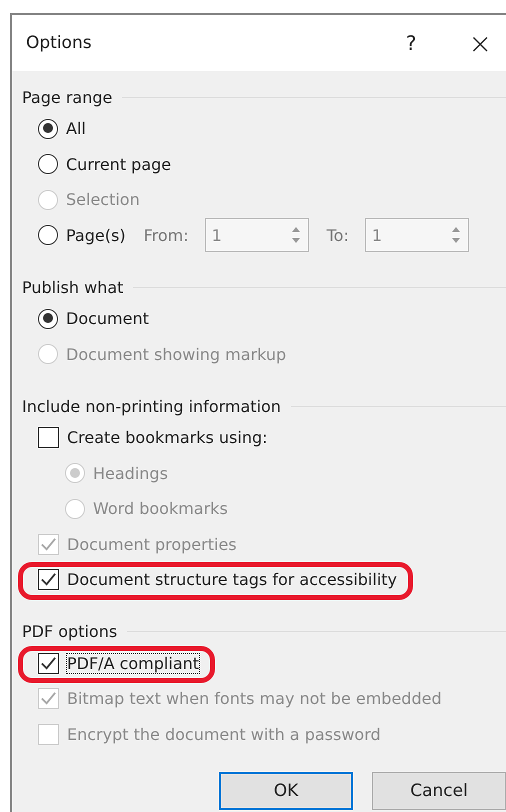 This screenshot has height=812, width=506. Describe the element at coordinates (232, 580) in the screenshot. I see `option-label: Document structure tags for accessibility` at that location.